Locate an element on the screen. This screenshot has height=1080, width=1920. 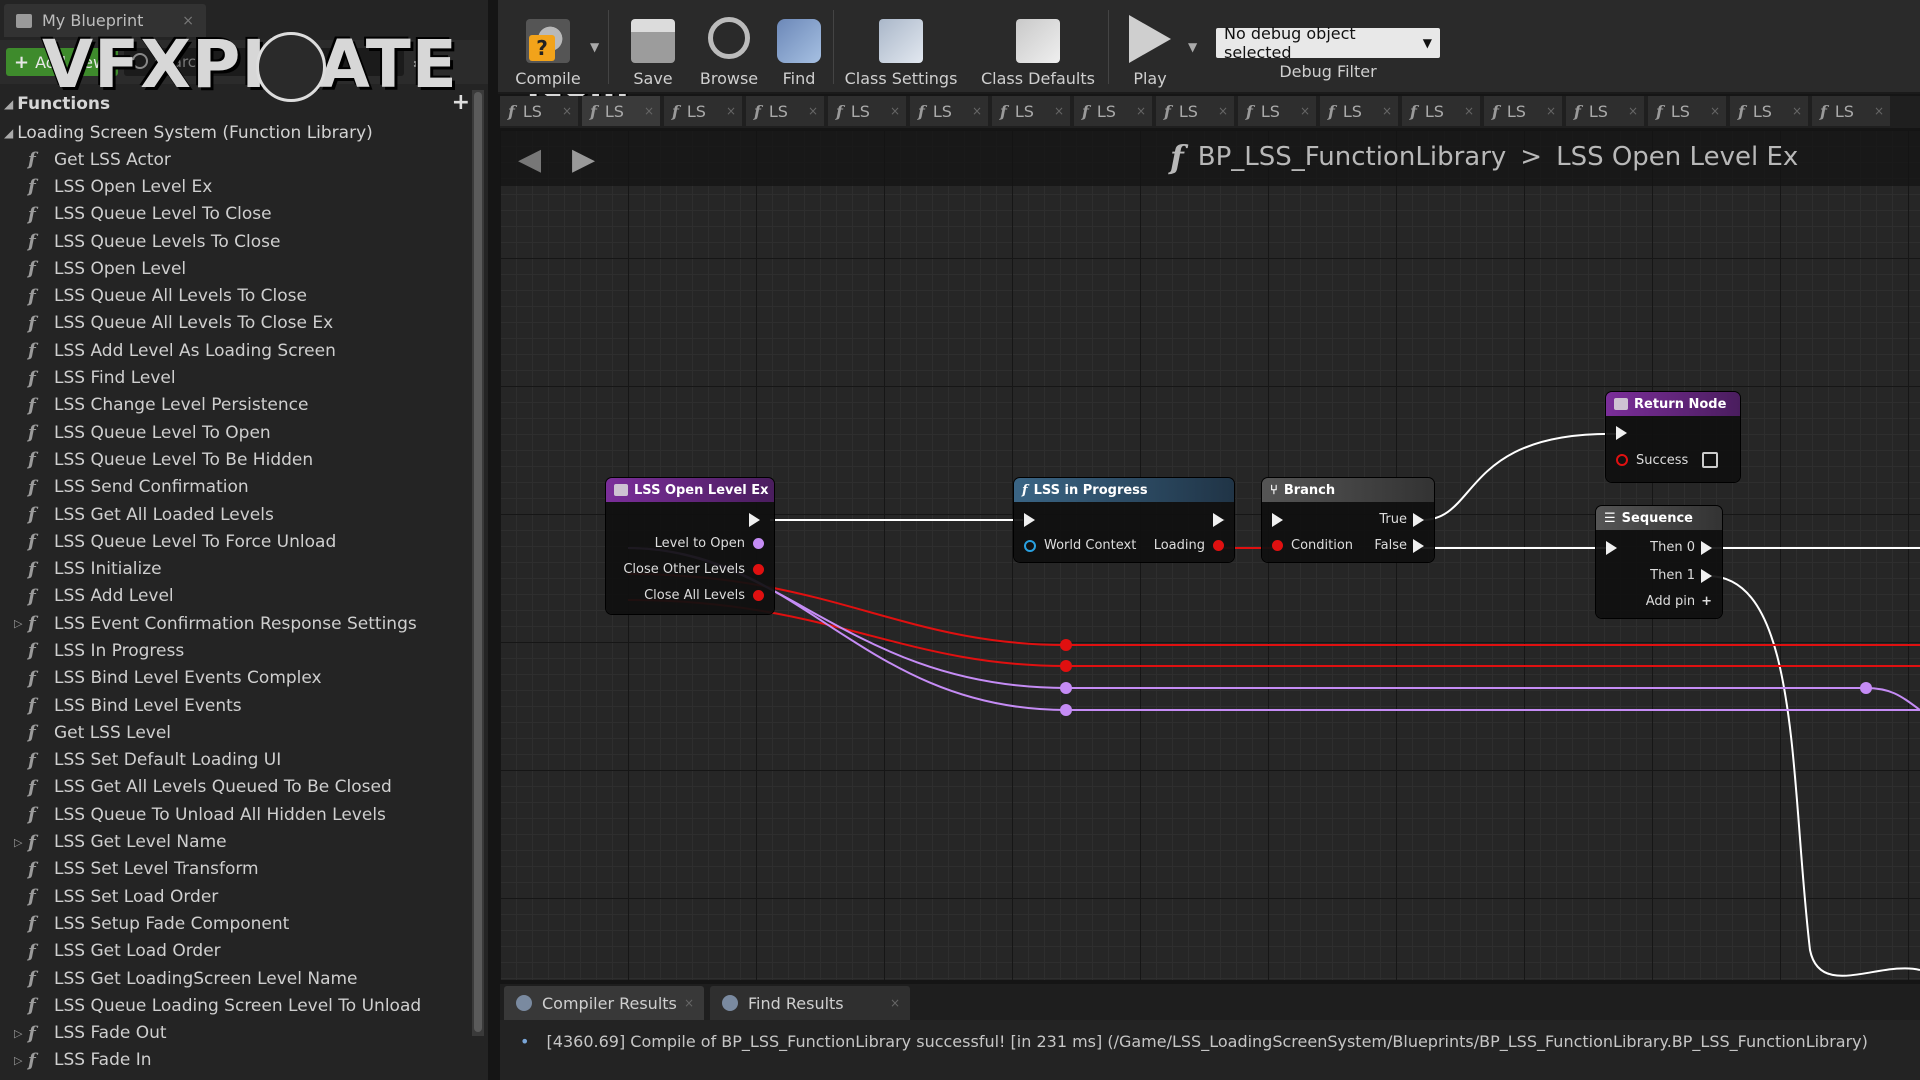
pin-success: Success is located at coordinates (1667, 460).